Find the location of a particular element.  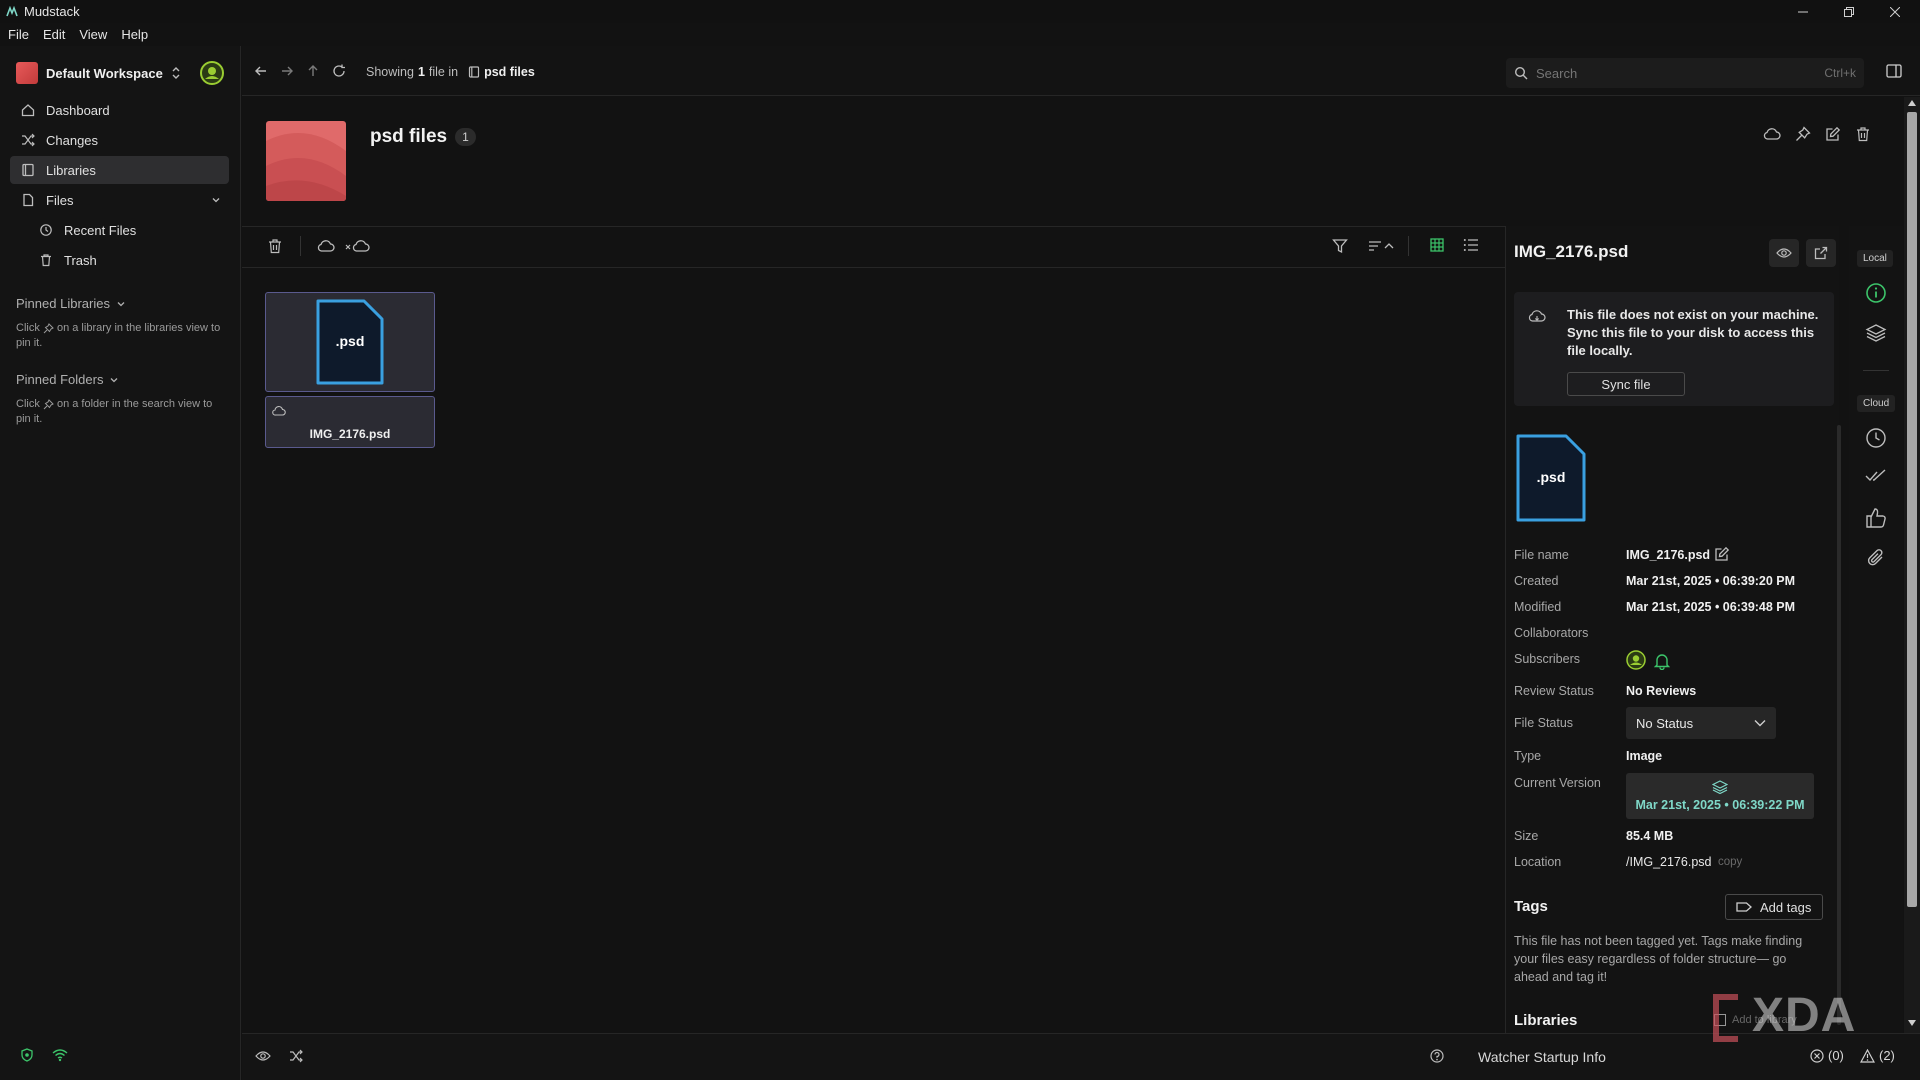

library-name: psd files is located at coordinates (409, 136).